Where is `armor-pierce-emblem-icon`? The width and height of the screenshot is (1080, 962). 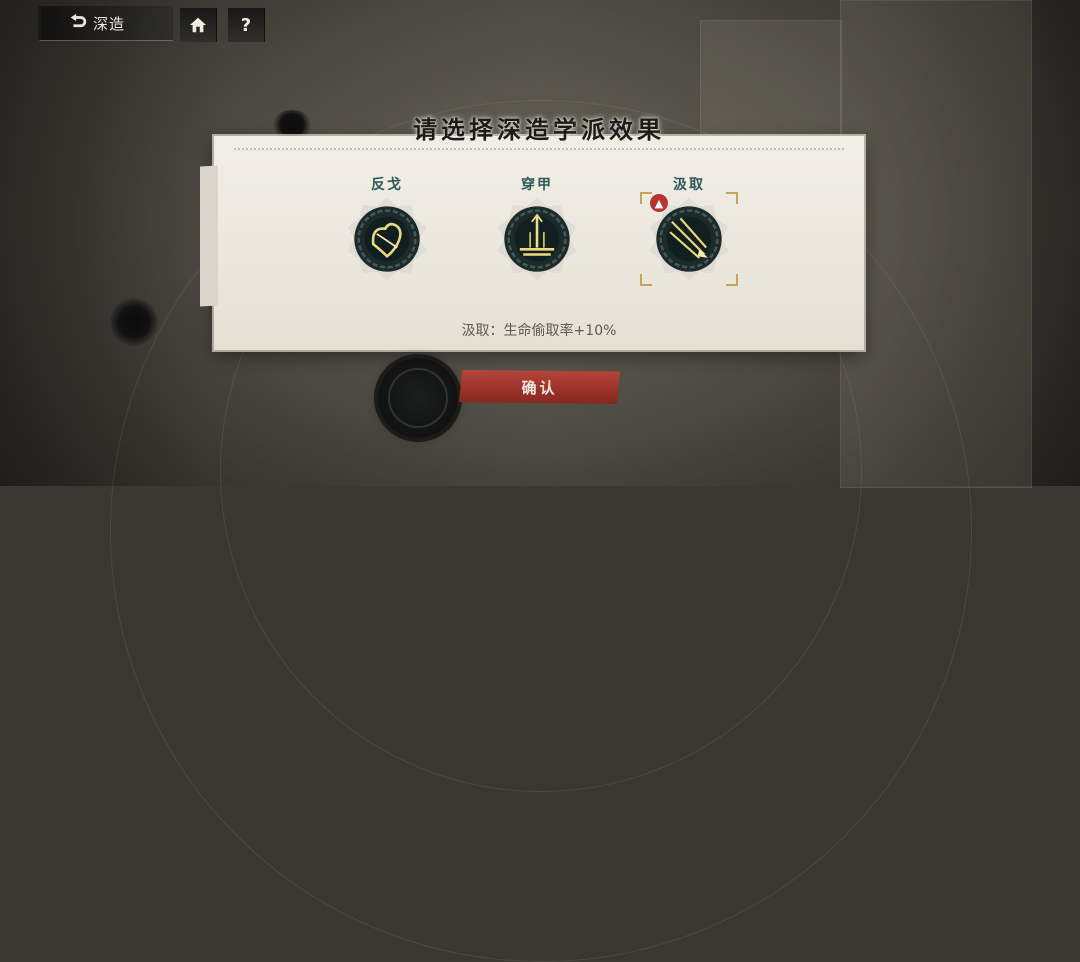 armor-pierce-emblem-icon is located at coordinates (537, 239).